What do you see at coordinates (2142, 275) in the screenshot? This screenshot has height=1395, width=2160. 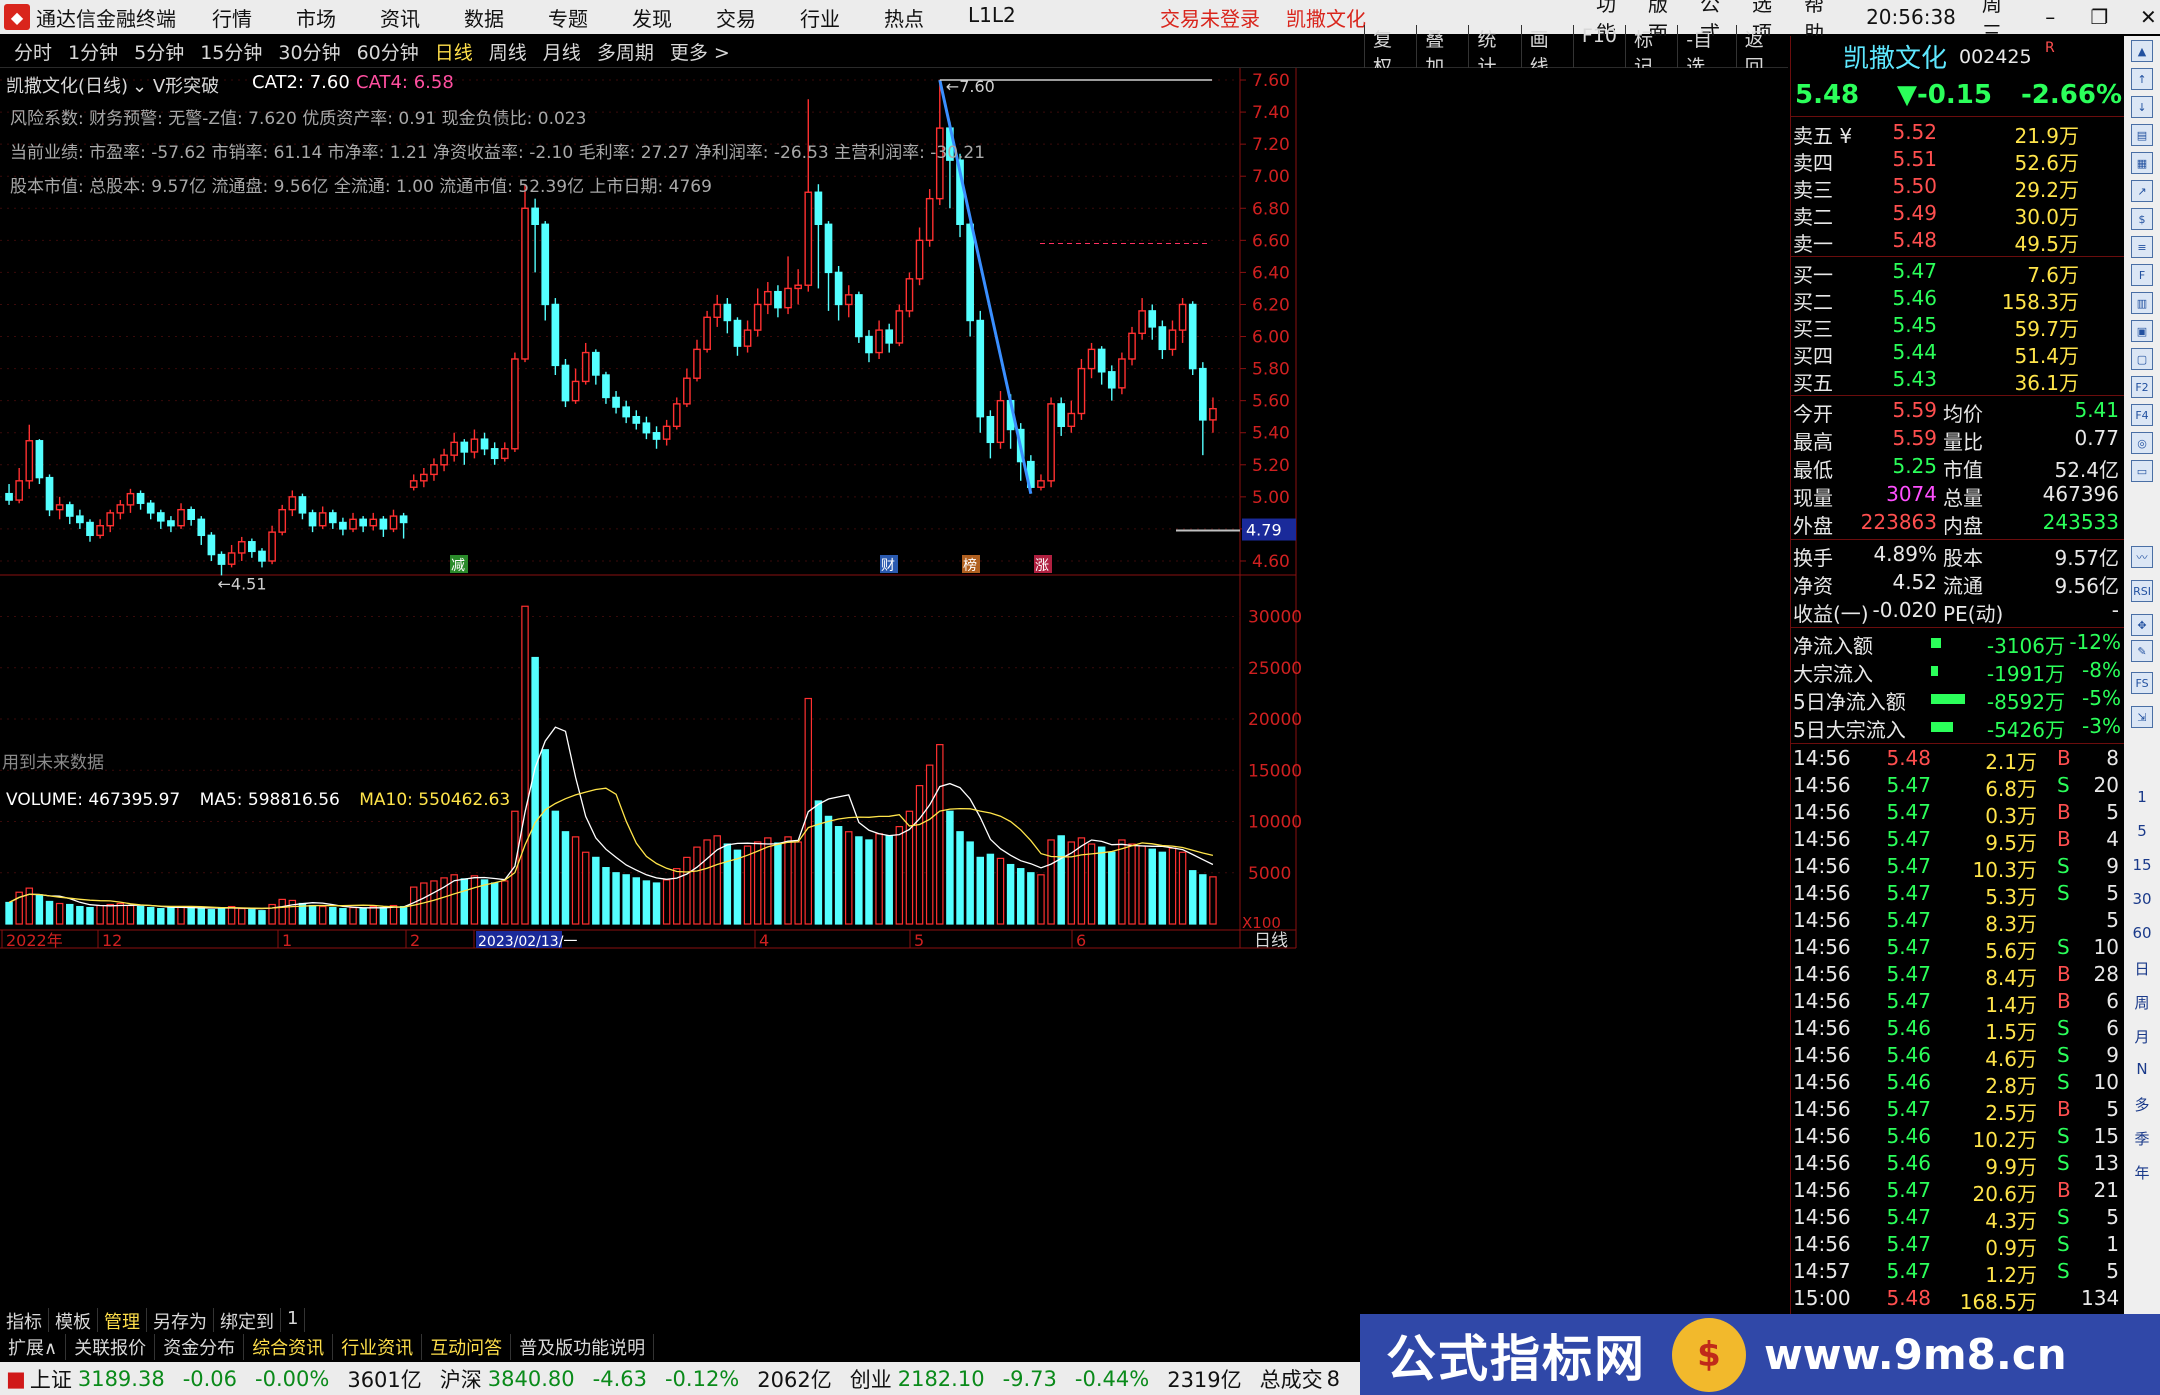 I see `fund-icon: F` at bounding box center [2142, 275].